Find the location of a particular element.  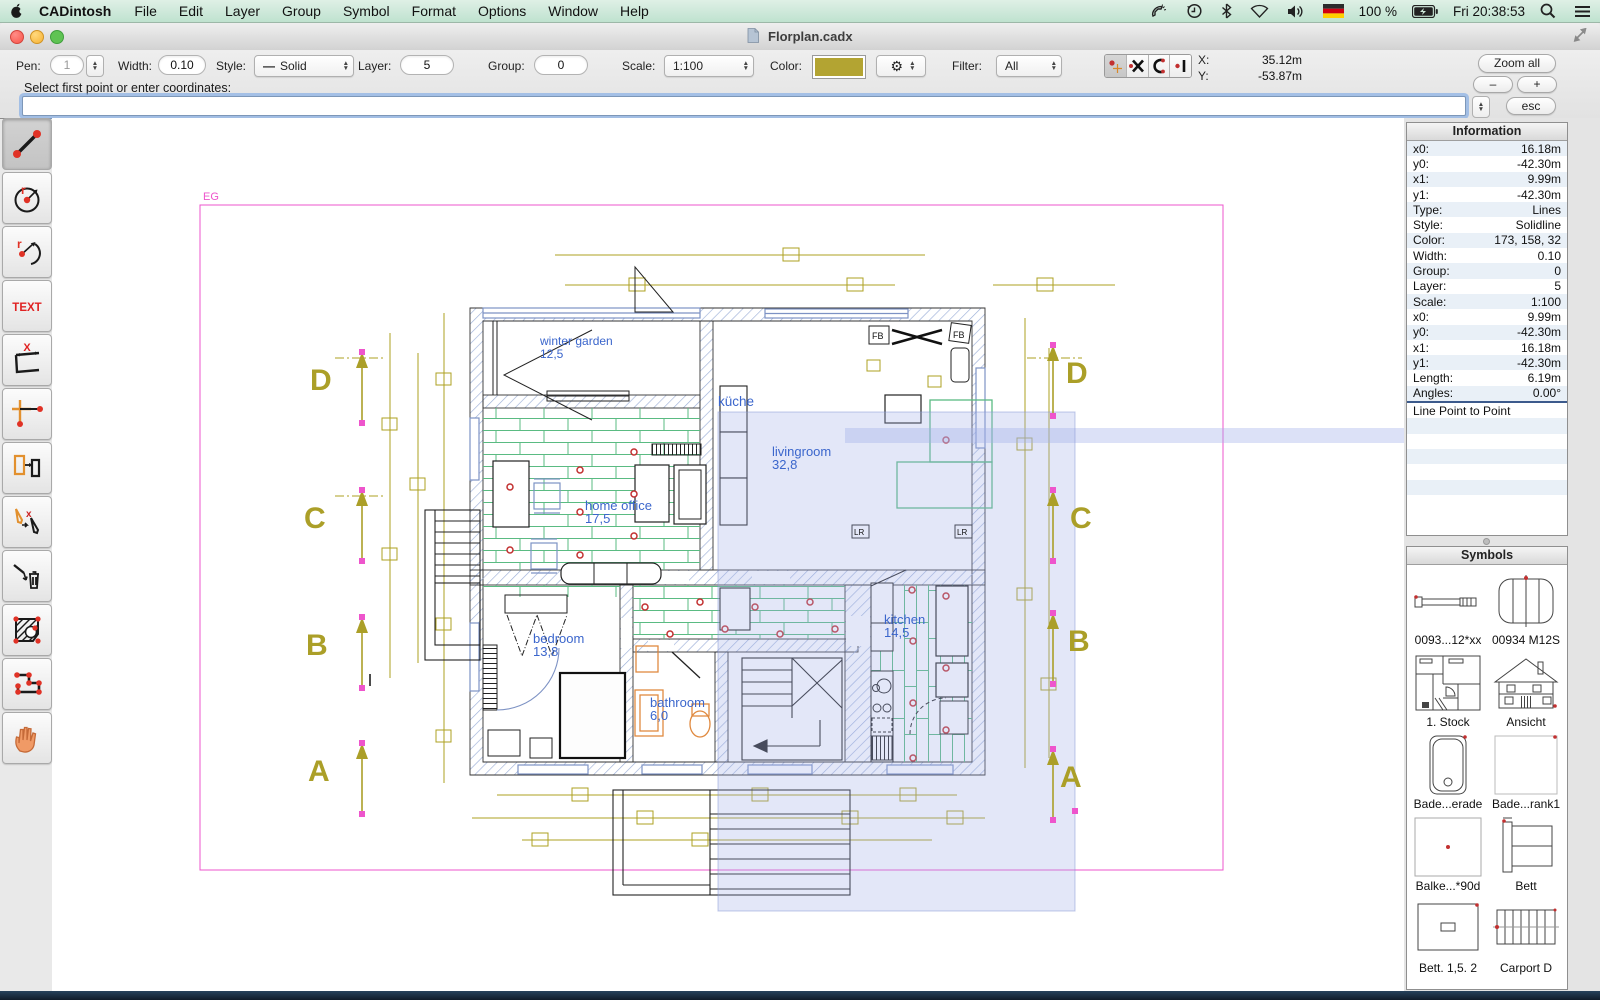

zoom-all-button: Zoom all is located at coordinates (1517, 63).